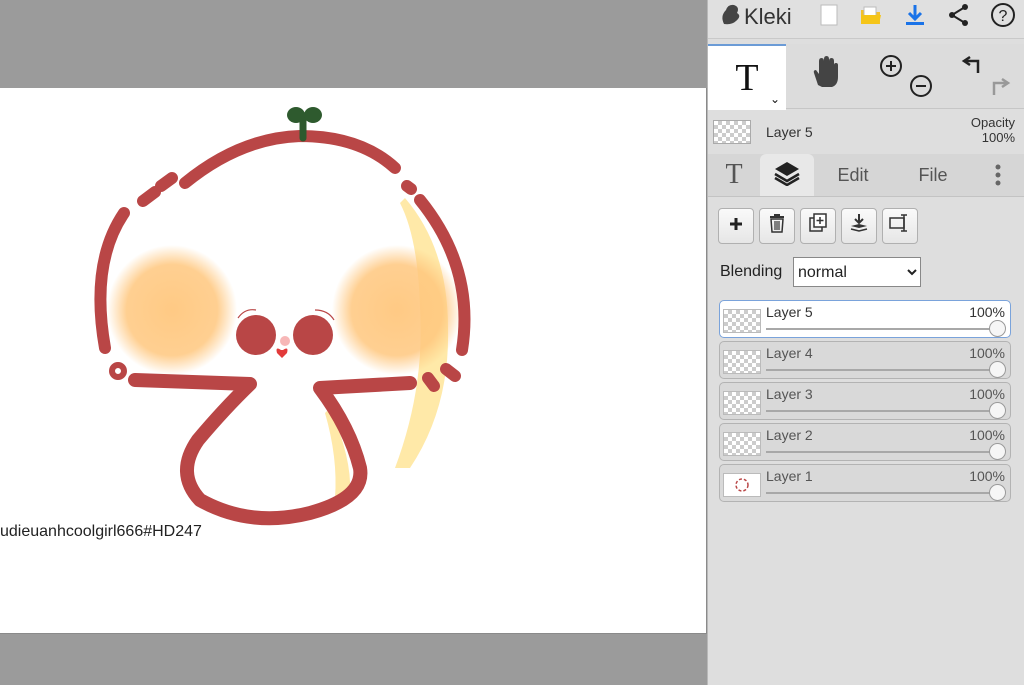  Describe the element at coordinates (992, 122) in the screenshot. I see `opacity-label: Opacity` at that location.